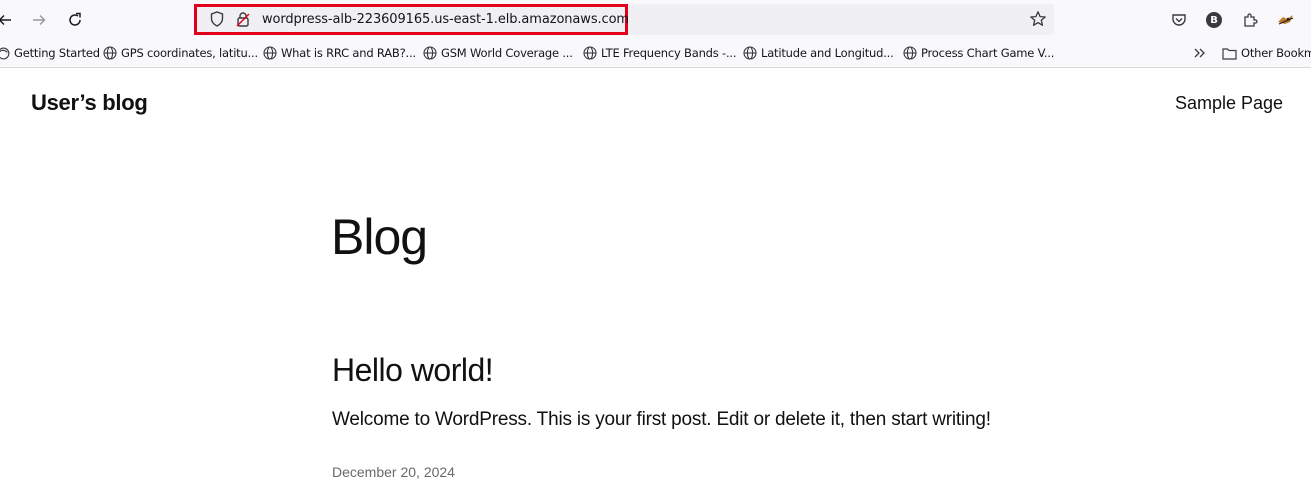 Image resolution: width=1311 pixels, height=497 pixels. I want to click on back-arrow-icon, so click(5, 20).